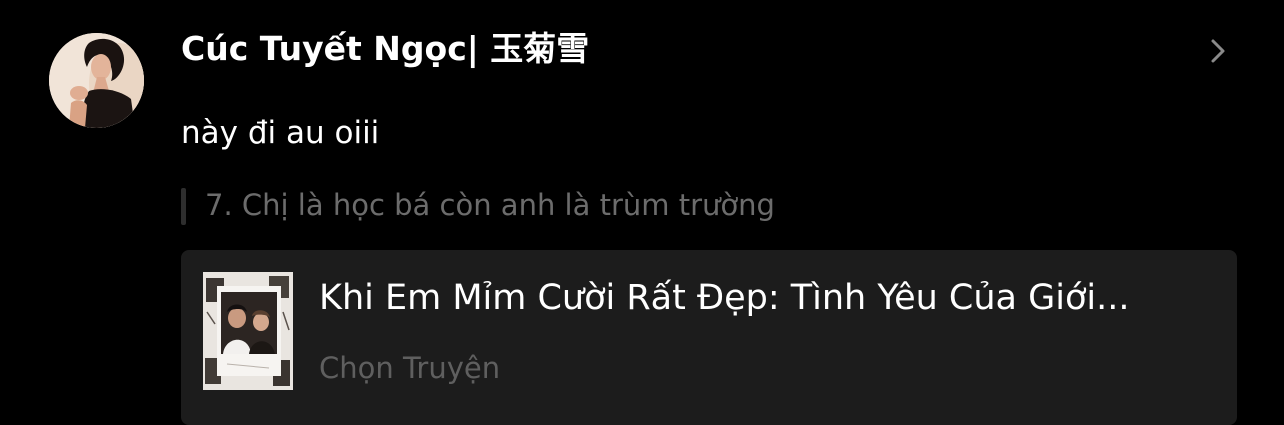  I want to click on comment-text: này đi au oiii, so click(280, 133).